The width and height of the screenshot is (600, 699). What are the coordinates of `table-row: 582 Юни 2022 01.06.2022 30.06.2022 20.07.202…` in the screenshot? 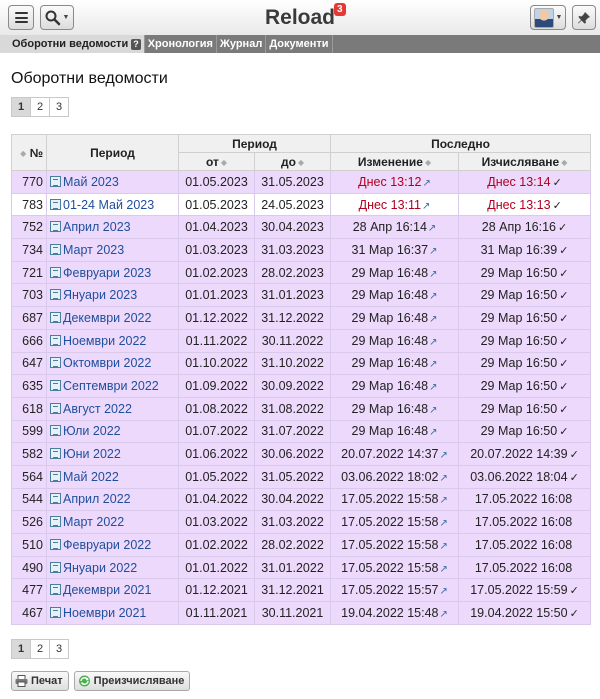 It's located at (301, 454).